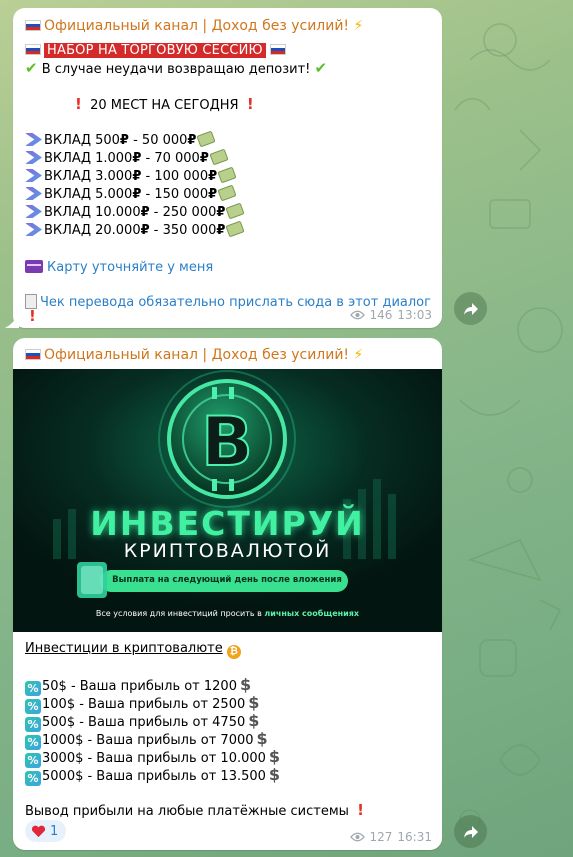  What do you see at coordinates (142, 722) in the screenshot?
I see `offer-row: % 500$ - Ваша прибыль от 4750 $` at bounding box center [142, 722].